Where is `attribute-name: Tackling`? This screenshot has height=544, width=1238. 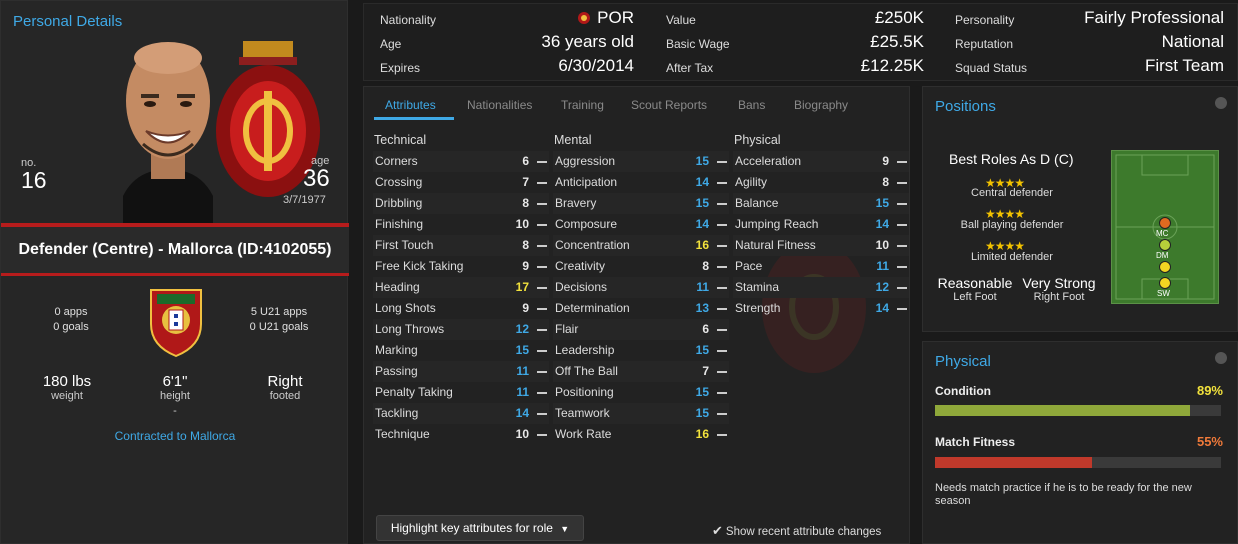
attribute-name: Tackling is located at coordinates (397, 413).